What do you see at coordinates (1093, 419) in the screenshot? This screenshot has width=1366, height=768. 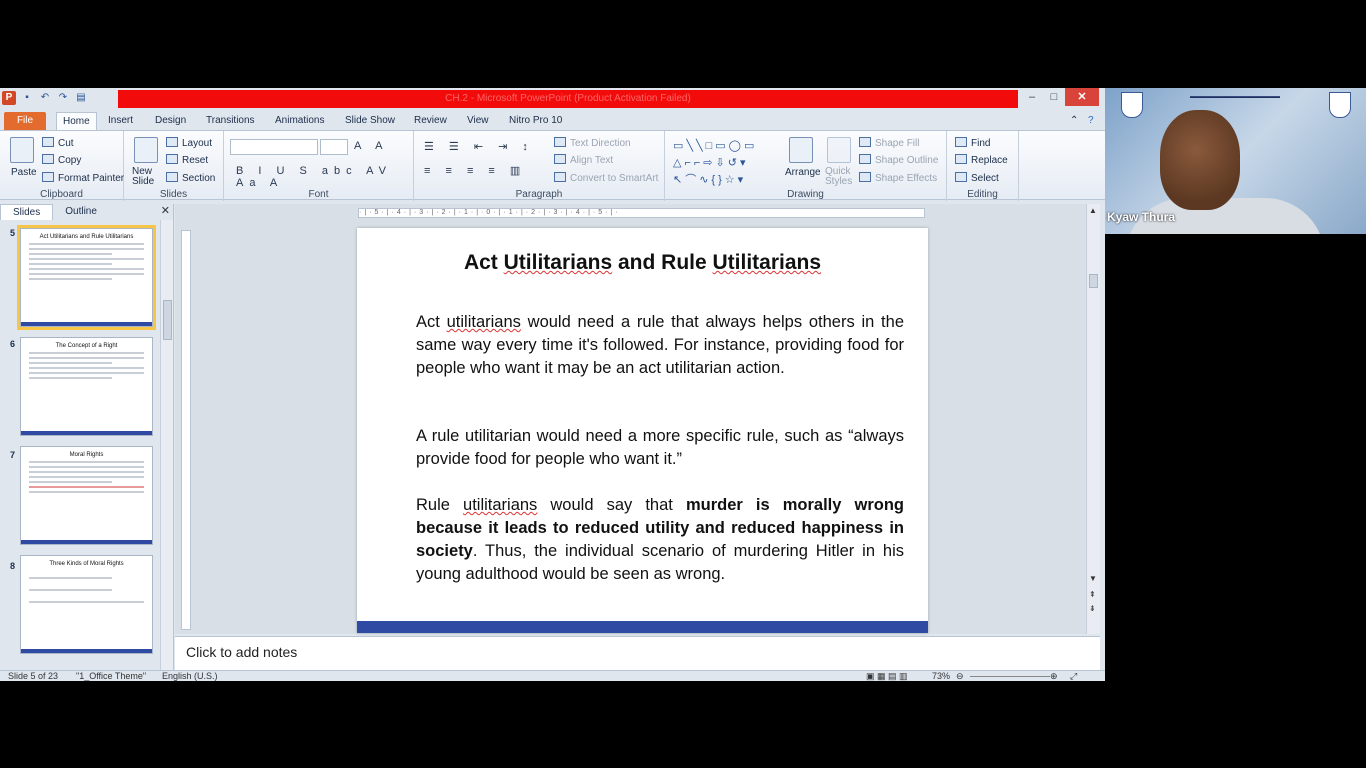 I see `editor-scrollbar: ▲ ▼ ⇞ ⇟` at bounding box center [1093, 419].